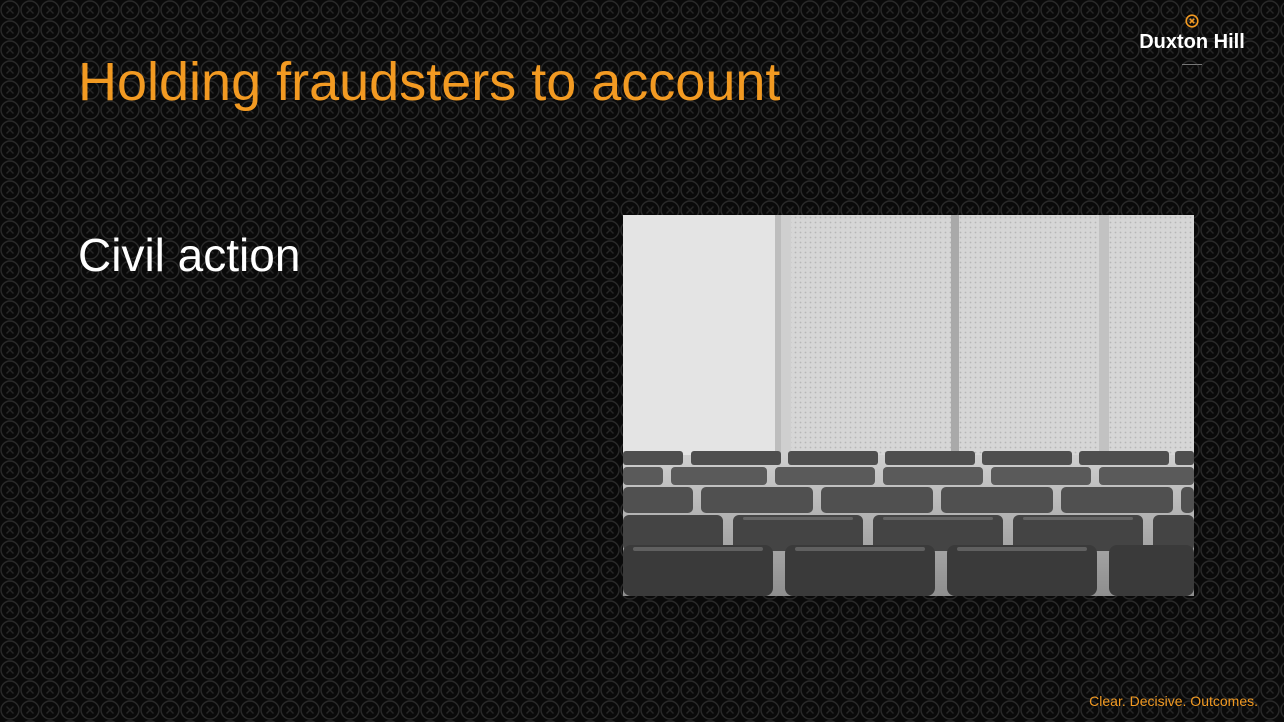  What do you see at coordinates (429, 82) in the screenshot?
I see `slide-title: Holding fraudsters to account` at bounding box center [429, 82].